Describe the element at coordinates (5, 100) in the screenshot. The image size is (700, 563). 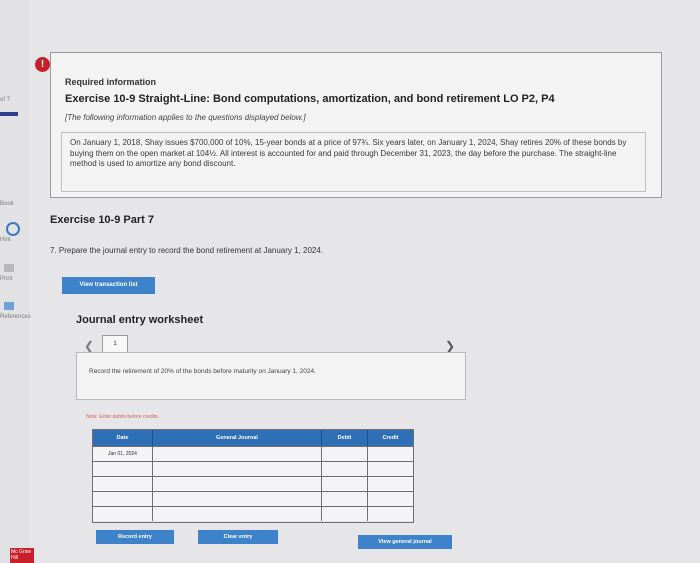
I see `page-indicator: of 7` at that location.